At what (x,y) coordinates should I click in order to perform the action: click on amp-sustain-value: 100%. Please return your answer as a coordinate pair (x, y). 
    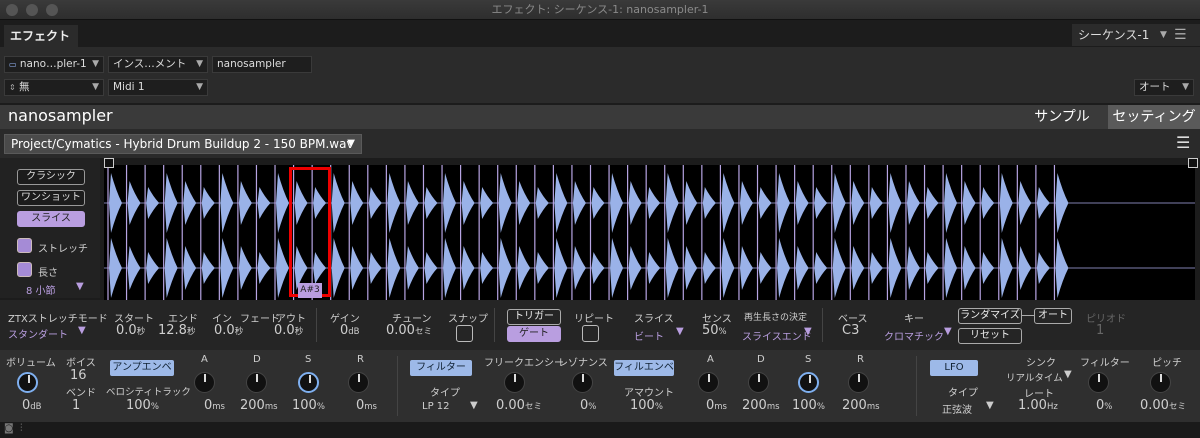
    Looking at the image, I should click on (308, 405).